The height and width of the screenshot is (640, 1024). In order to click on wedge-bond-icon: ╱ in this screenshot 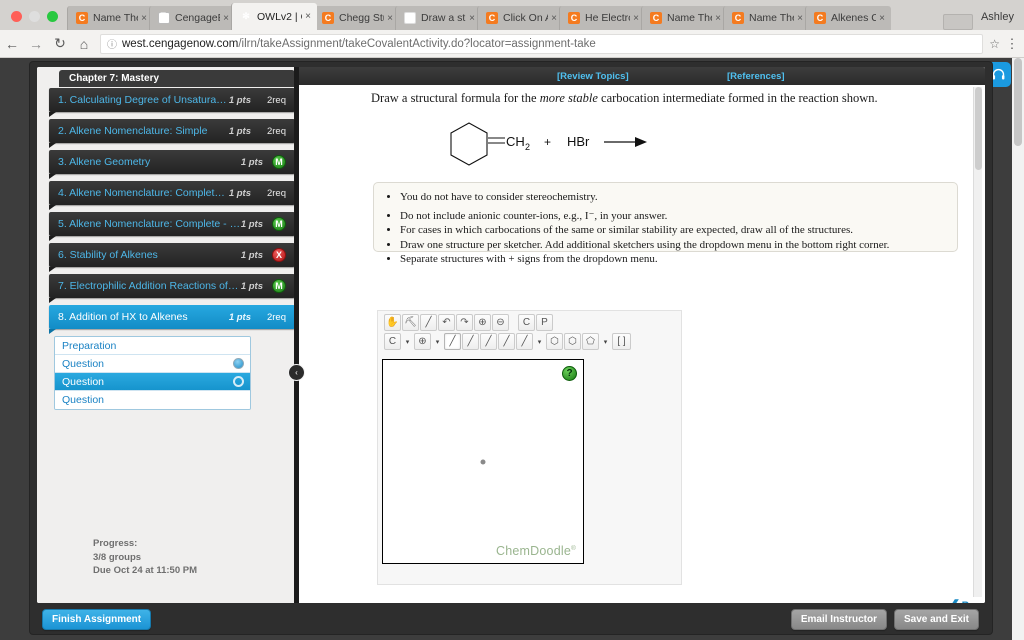, I will do `click(470, 341)`.